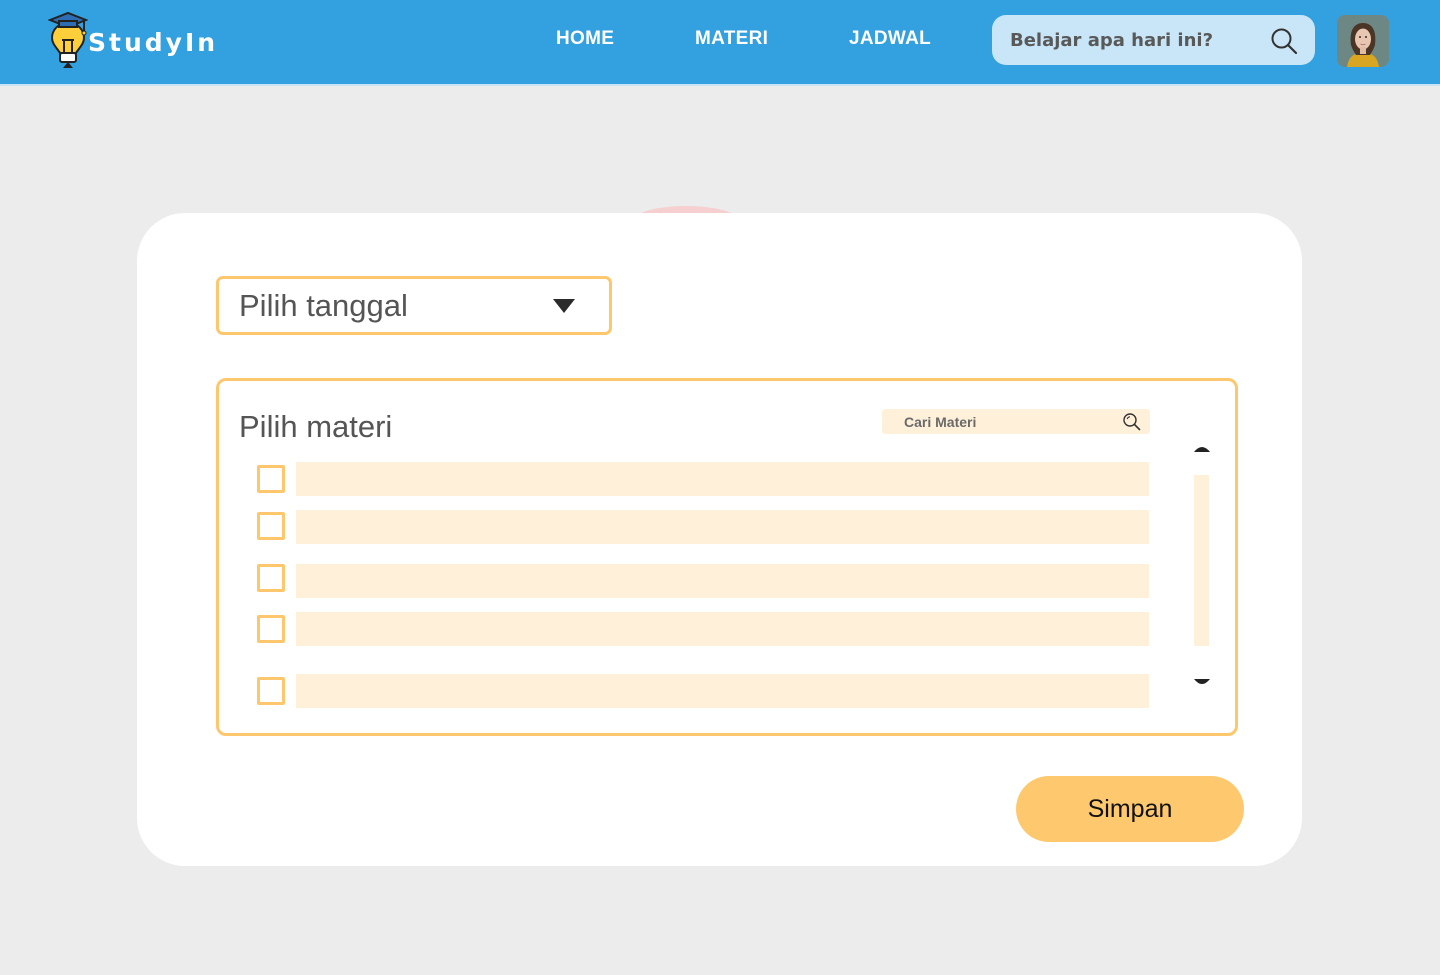  What do you see at coordinates (890, 39) in the screenshot?
I see `nav-jadwal: JADWAL` at bounding box center [890, 39].